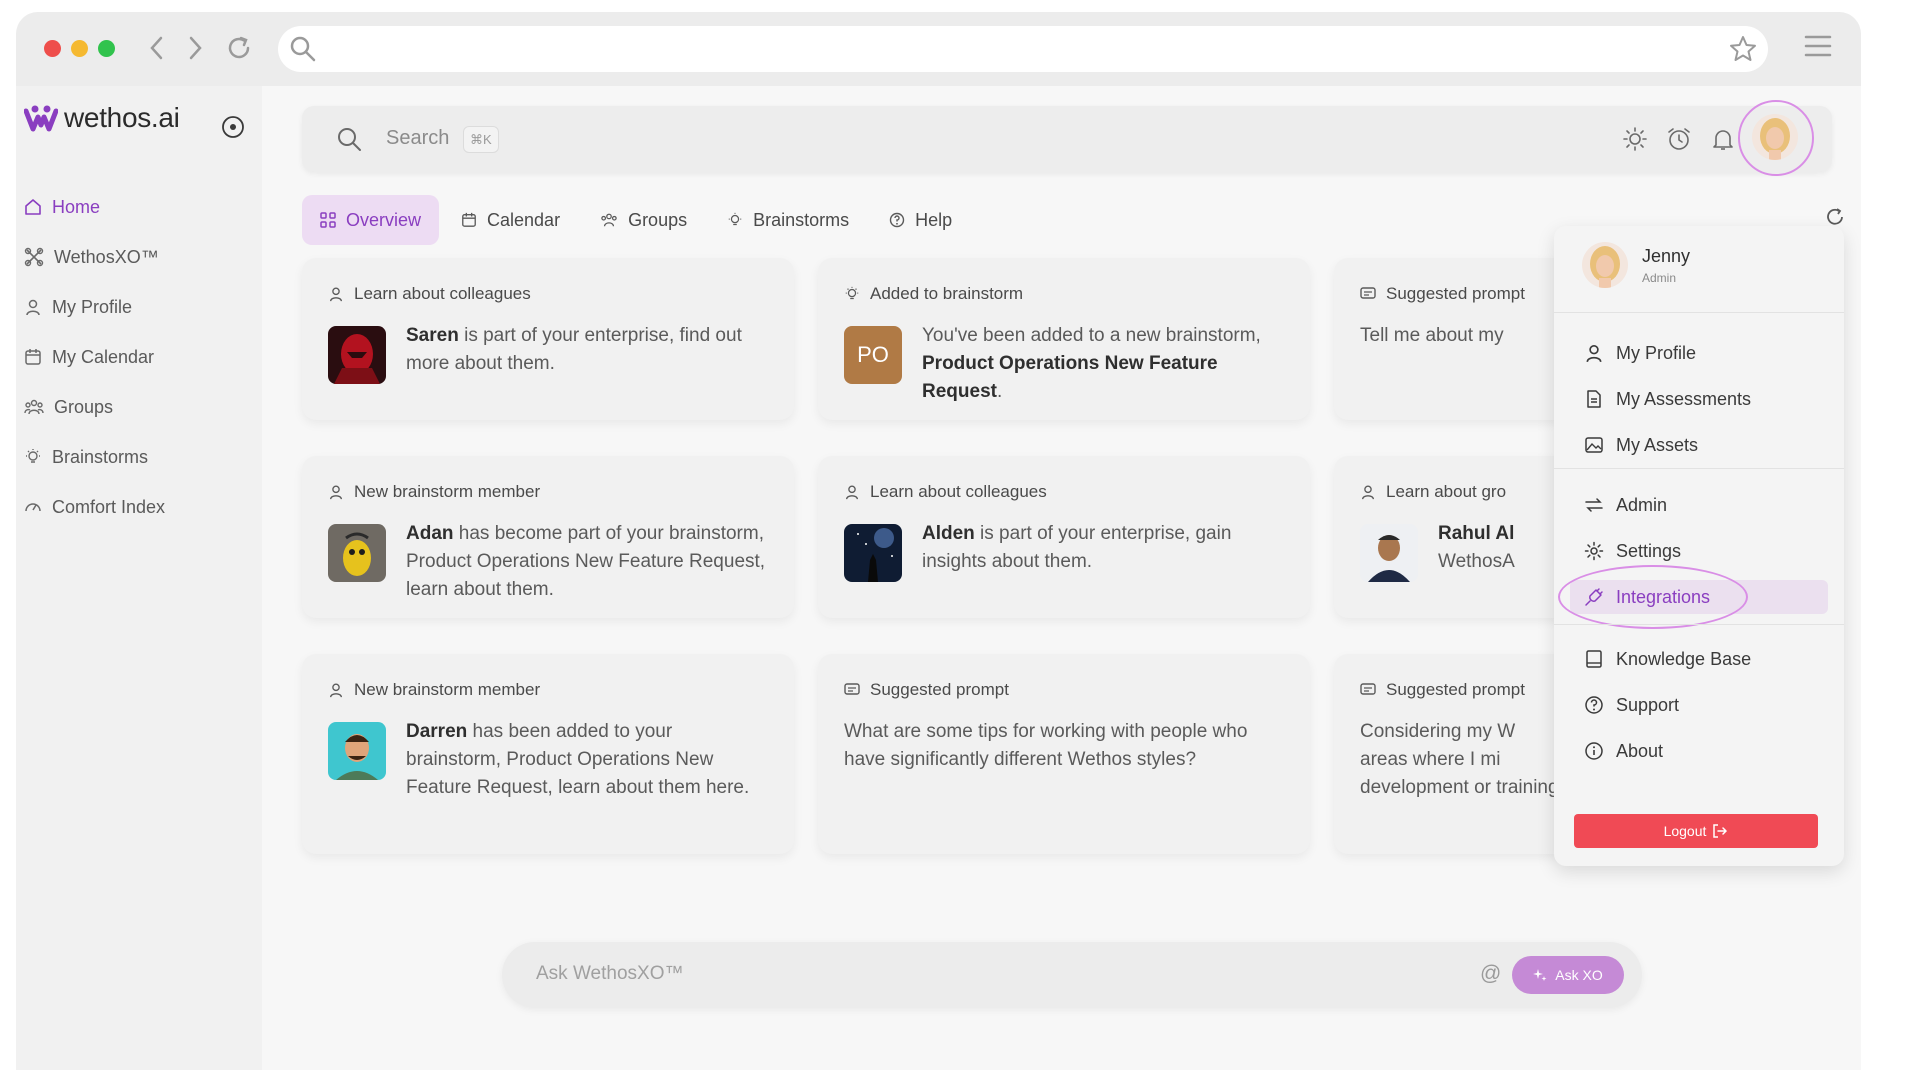  Describe the element at coordinates (100, 456) in the screenshot. I see `sidebar-item-label: Brainstorms` at that location.